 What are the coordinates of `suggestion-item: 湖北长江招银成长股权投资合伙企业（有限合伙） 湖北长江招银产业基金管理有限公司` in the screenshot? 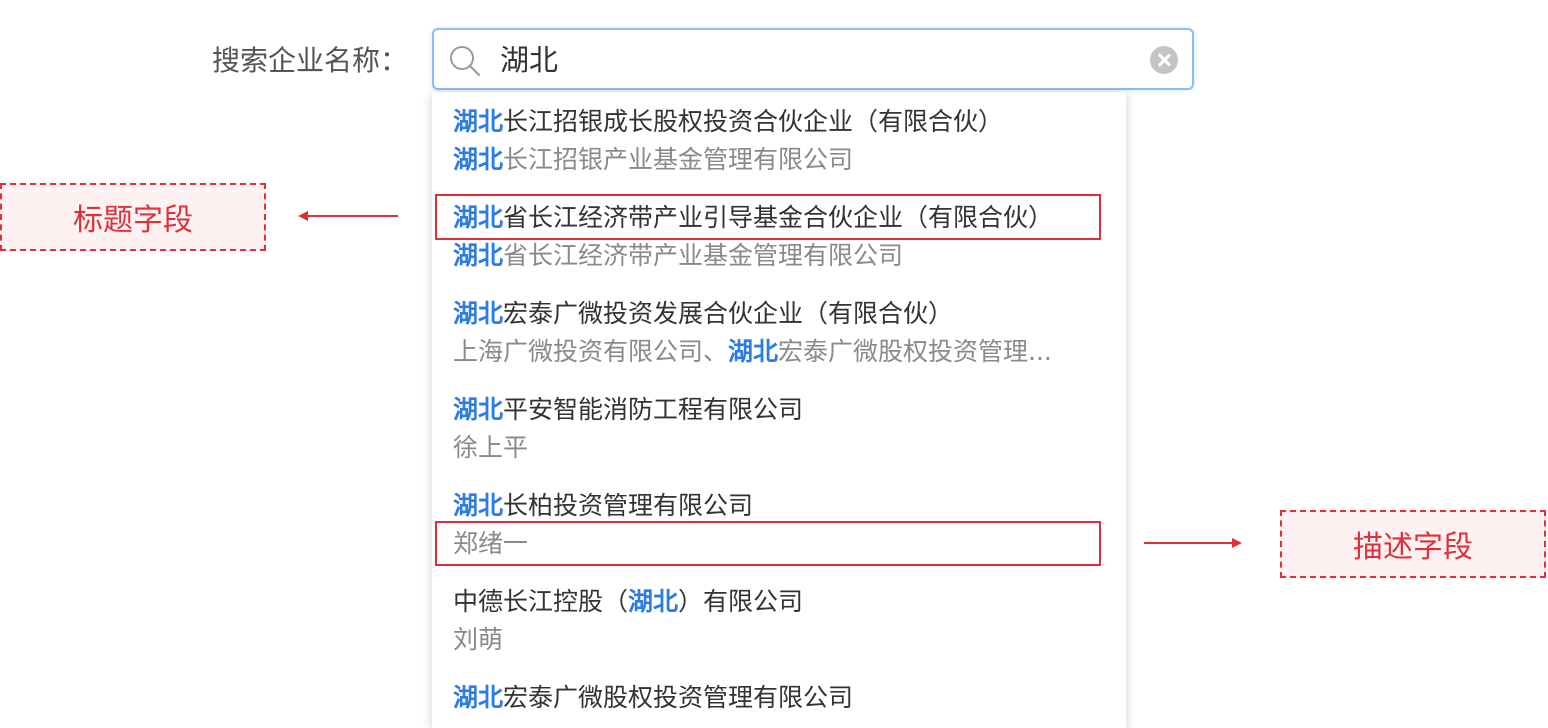 It's located at (783, 141).